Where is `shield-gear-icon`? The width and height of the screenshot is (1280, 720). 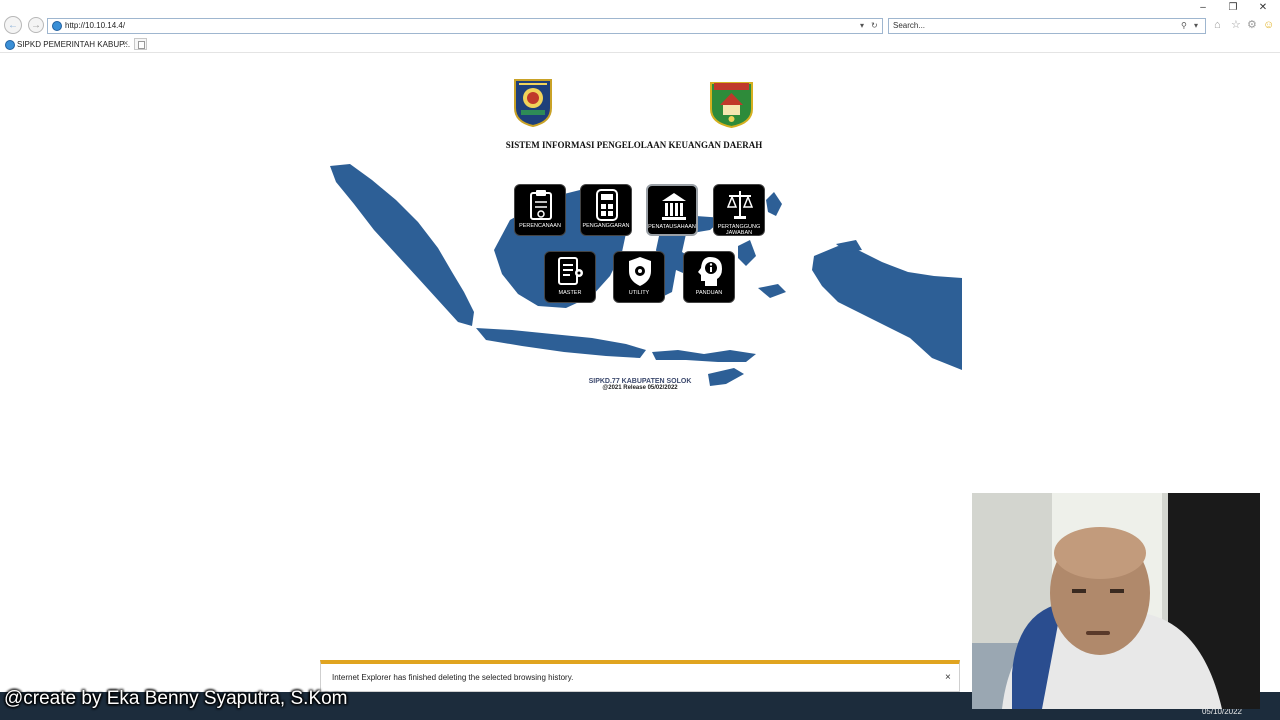 shield-gear-icon is located at coordinates (640, 271).